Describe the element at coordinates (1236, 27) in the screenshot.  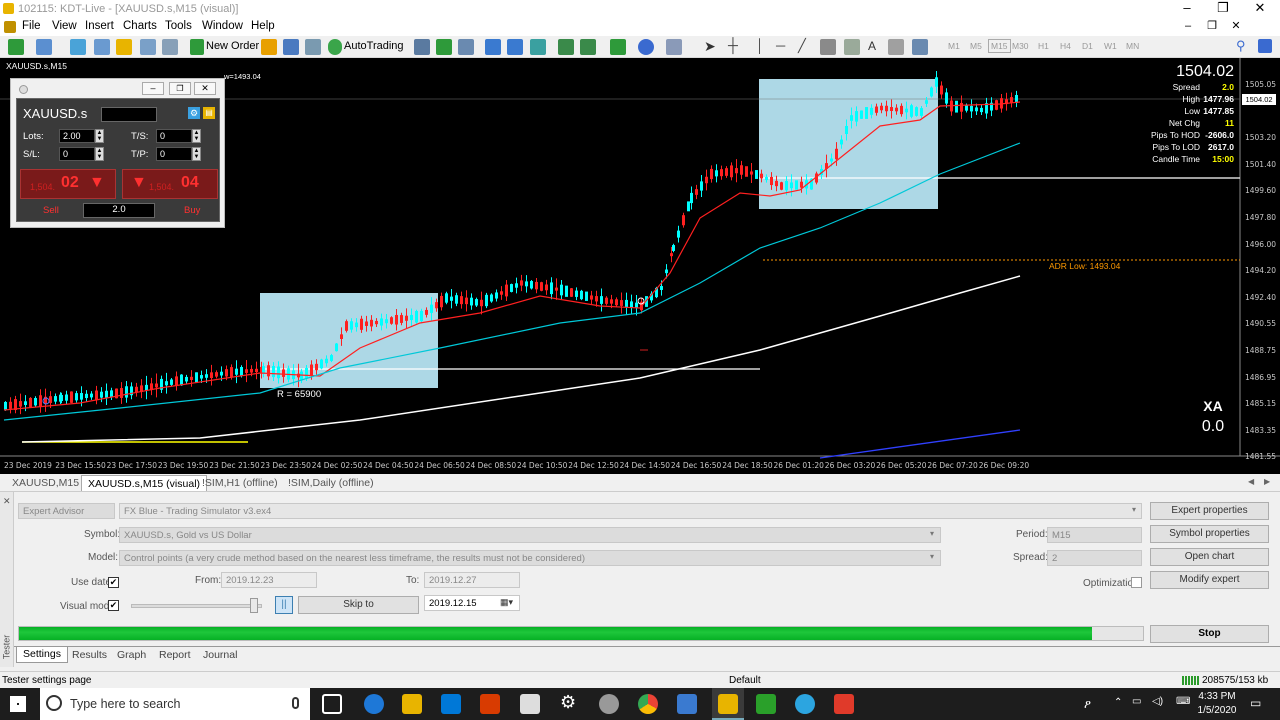
I see `child-close-button: ✕` at that location.